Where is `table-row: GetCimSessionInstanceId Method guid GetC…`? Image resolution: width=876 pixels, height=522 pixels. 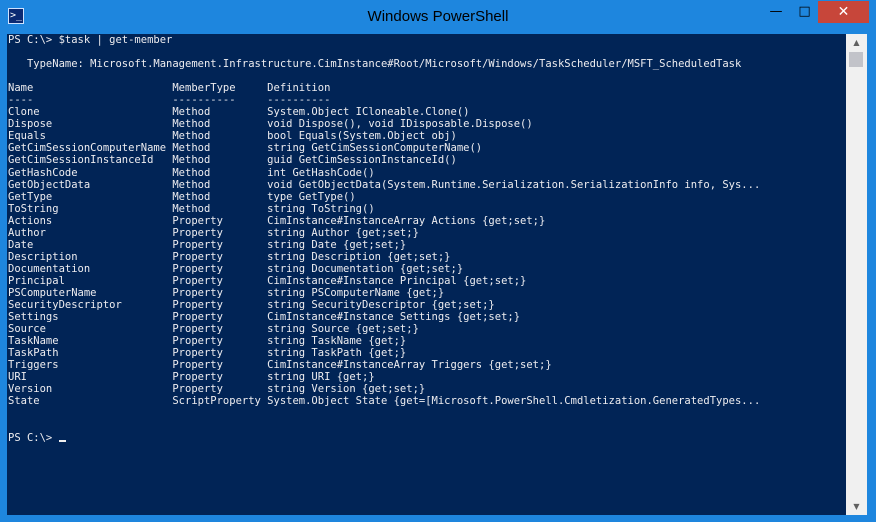 table-row: GetCimSessionInstanceId Method guid GetC… is located at coordinates (232, 160).